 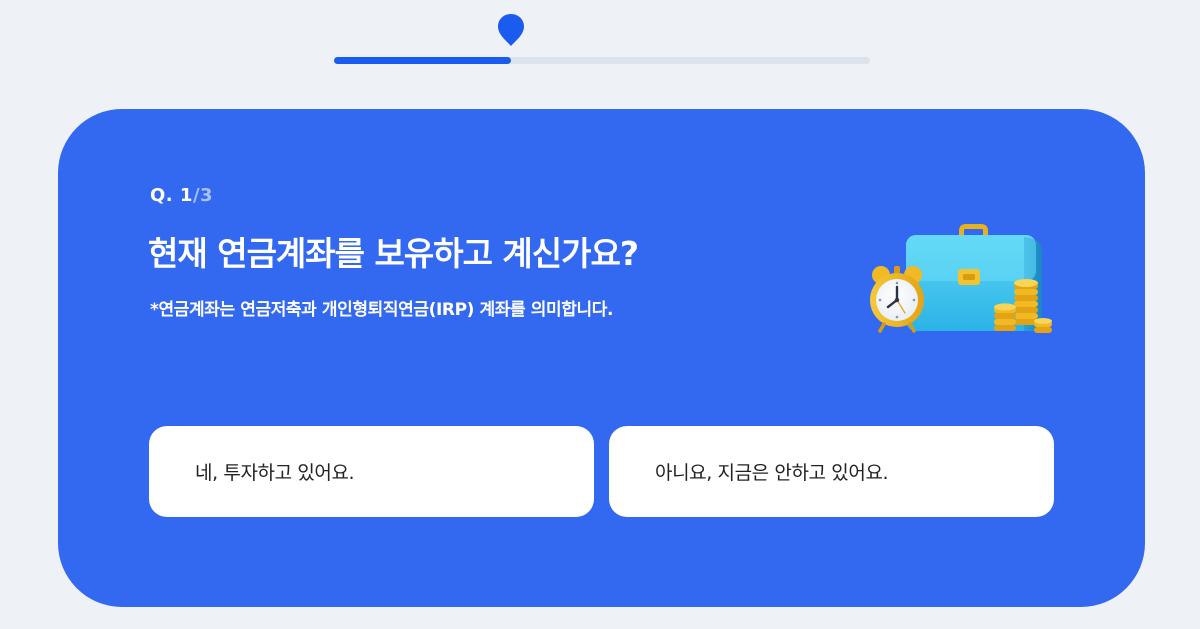 I want to click on question-index: Q. 1, so click(x=171, y=195).